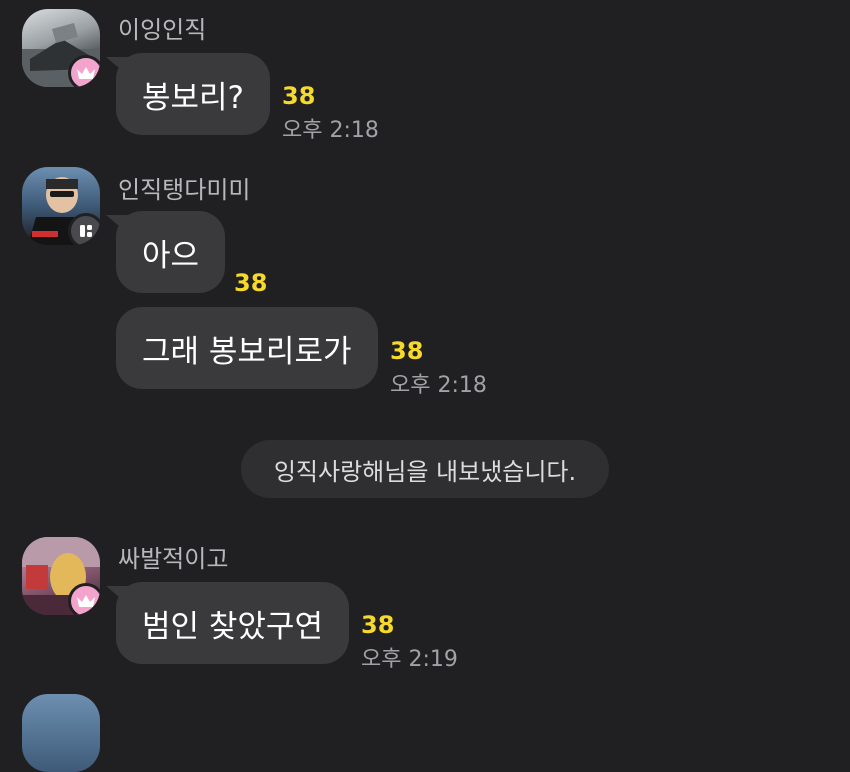  What do you see at coordinates (247, 348) in the screenshot?
I see `message-bubble: 그래 봉보리로가` at bounding box center [247, 348].